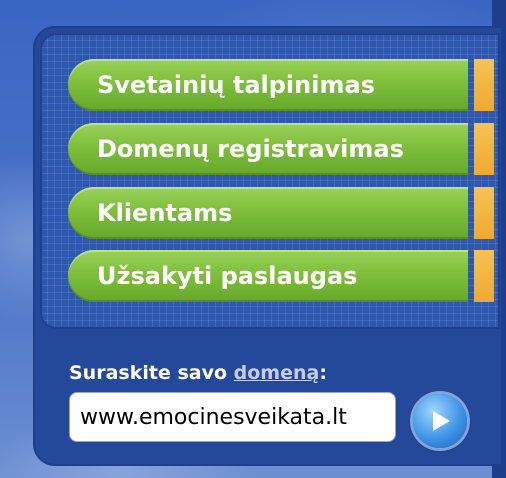 Image resolution: width=506 pixels, height=478 pixels. Describe the element at coordinates (323, 373) in the screenshot. I see `search-label-suffix: :` at that location.